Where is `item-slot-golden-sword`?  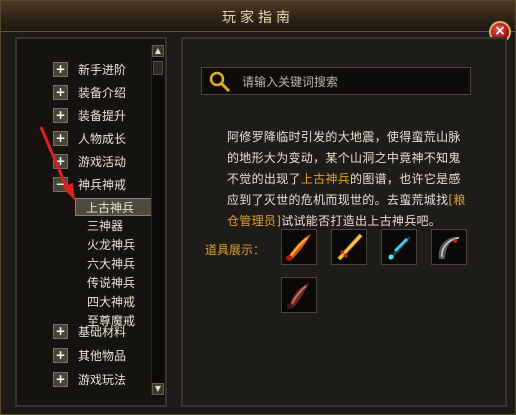 item-slot-golden-sword is located at coordinates (349, 247).